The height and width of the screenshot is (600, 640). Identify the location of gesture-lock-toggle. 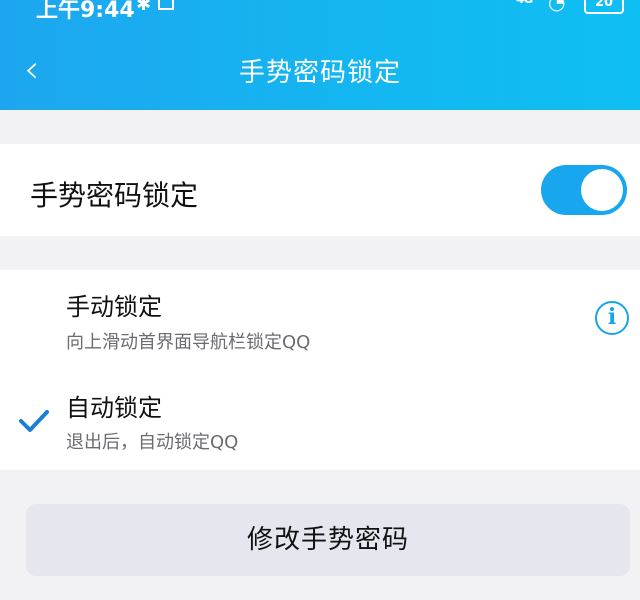
(584, 190).